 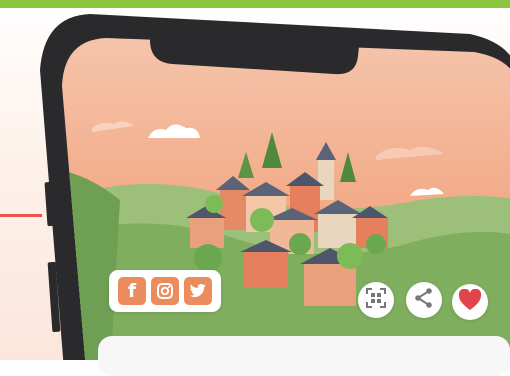 I want to click on favorite-button, so click(x=470, y=302).